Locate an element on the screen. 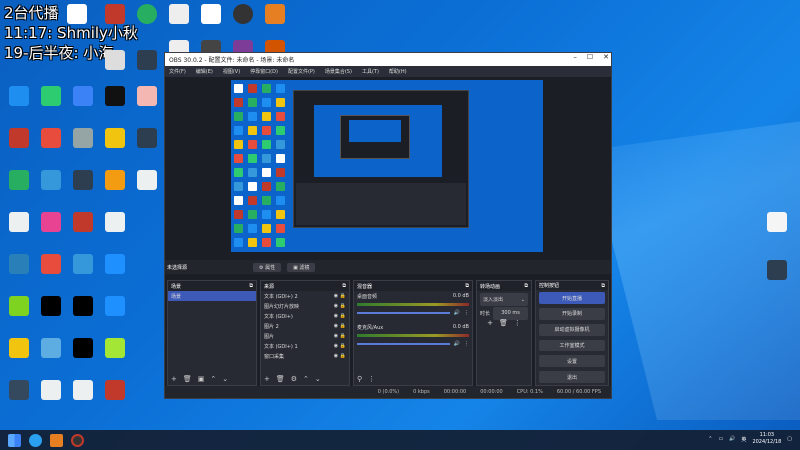 Image resolution: width=800 pixels, height=450 pixels. clock: 11:03 2024/12/18 is located at coordinates (766, 439).